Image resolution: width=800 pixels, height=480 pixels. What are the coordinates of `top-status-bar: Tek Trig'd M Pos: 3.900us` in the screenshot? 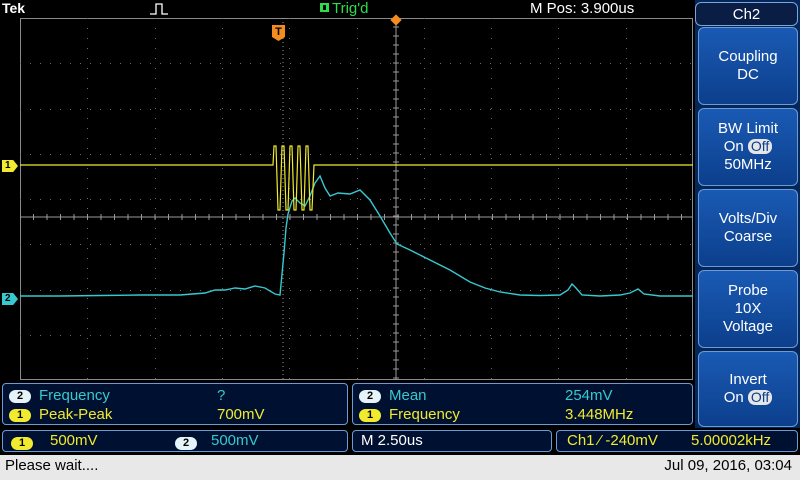 It's located at (347, 9).